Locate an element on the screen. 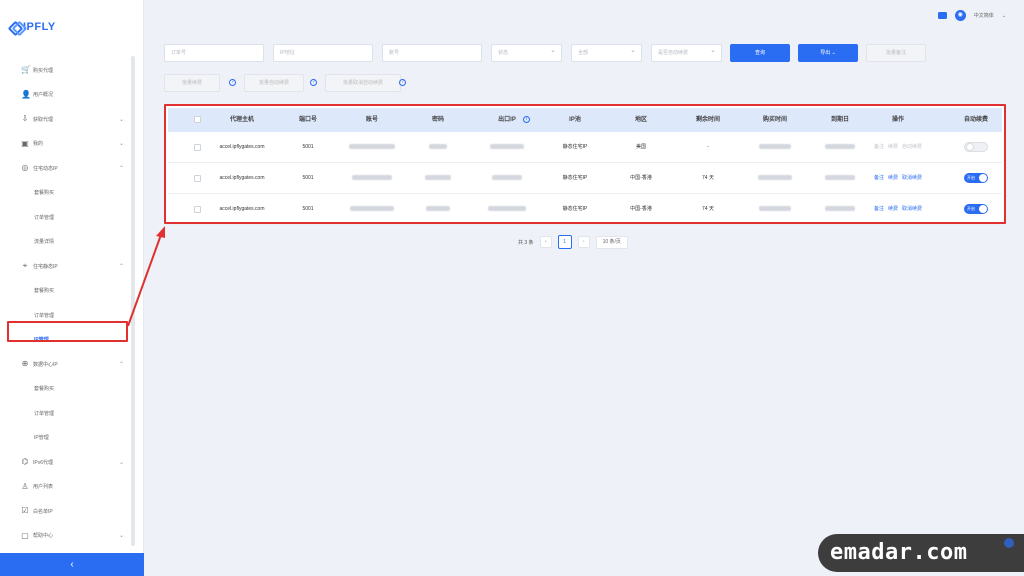 The width and height of the screenshot is (1024, 576). message-icon is located at coordinates (942, 15).